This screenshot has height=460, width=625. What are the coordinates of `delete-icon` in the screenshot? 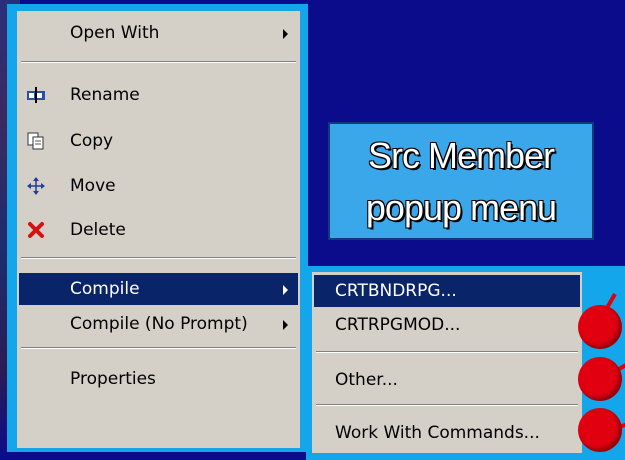 It's located at (36, 230).